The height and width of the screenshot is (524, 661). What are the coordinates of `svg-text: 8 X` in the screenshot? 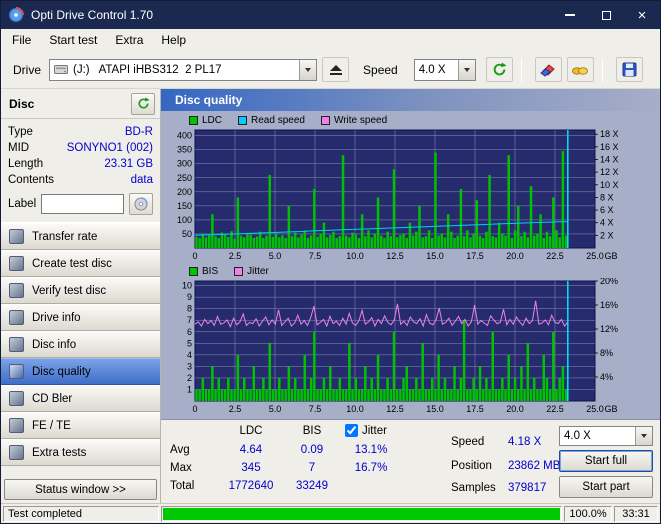 It's located at (607, 197).